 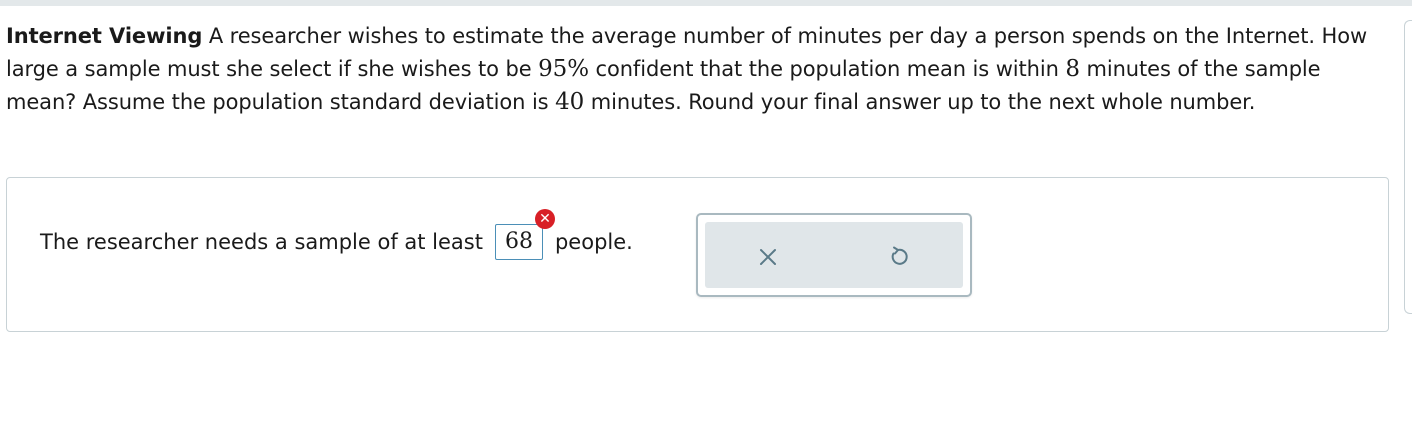 What do you see at coordinates (570, 102) in the screenshot?
I see `sigma-value: 40` at bounding box center [570, 102].